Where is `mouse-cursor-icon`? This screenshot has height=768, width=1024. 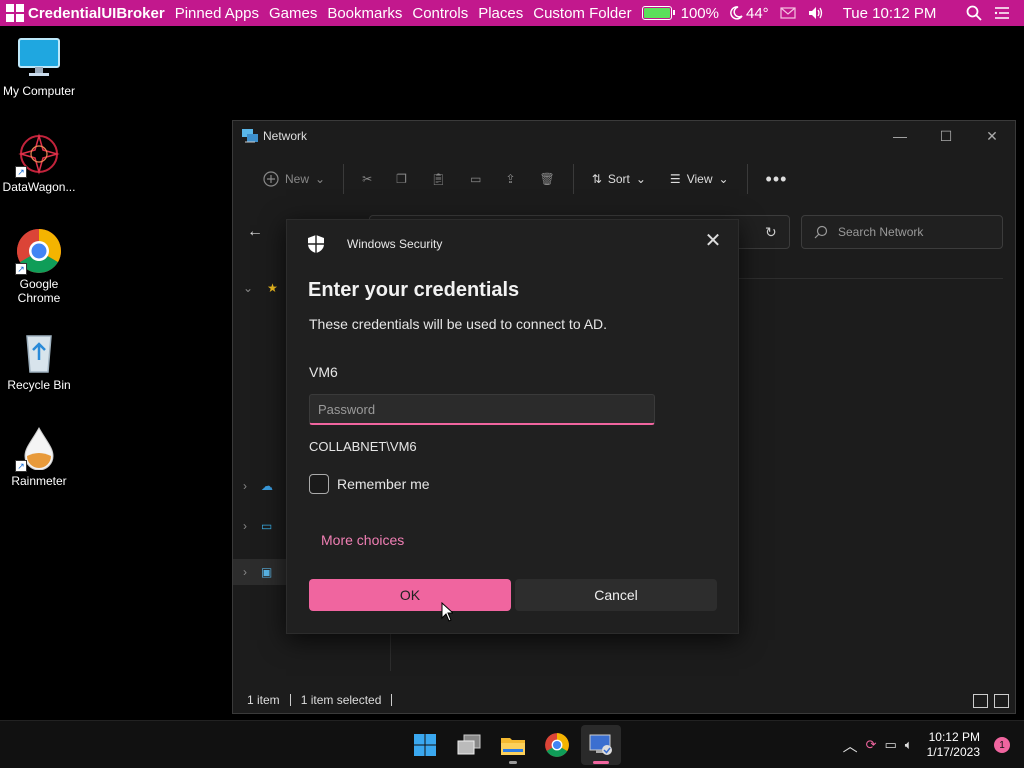 mouse-cursor-icon is located at coordinates (447, 612).